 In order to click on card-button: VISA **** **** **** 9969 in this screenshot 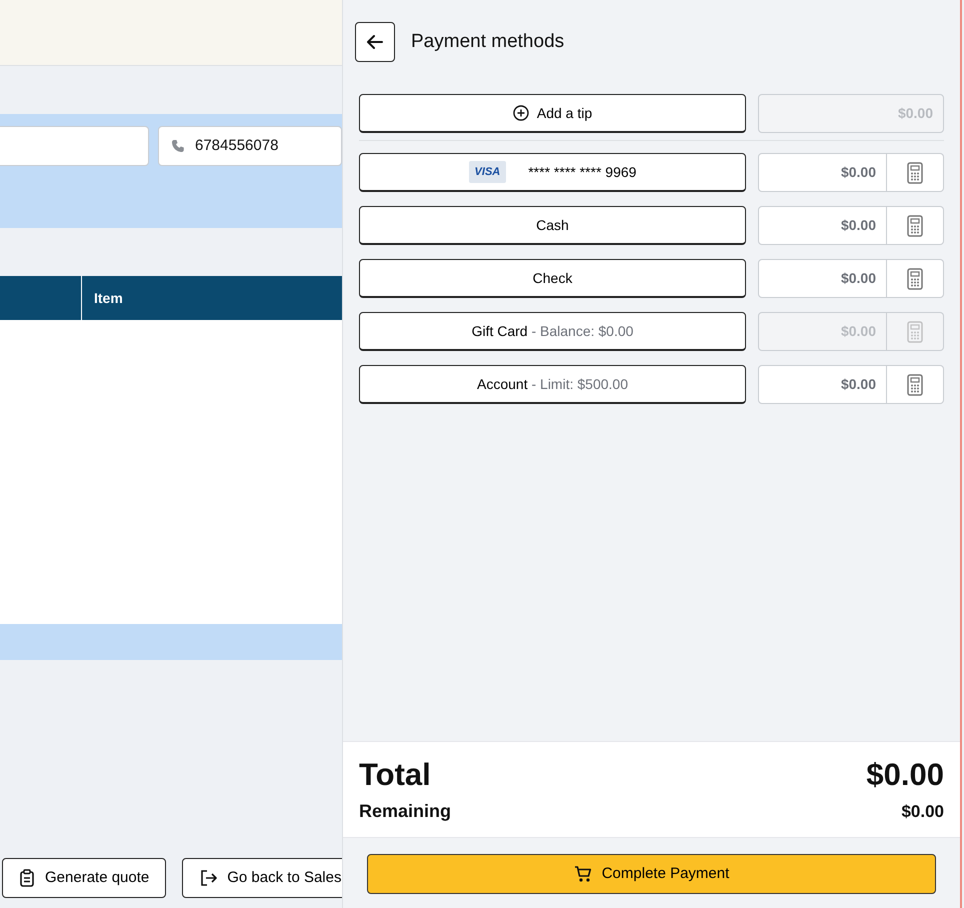, I will do `click(552, 172)`.